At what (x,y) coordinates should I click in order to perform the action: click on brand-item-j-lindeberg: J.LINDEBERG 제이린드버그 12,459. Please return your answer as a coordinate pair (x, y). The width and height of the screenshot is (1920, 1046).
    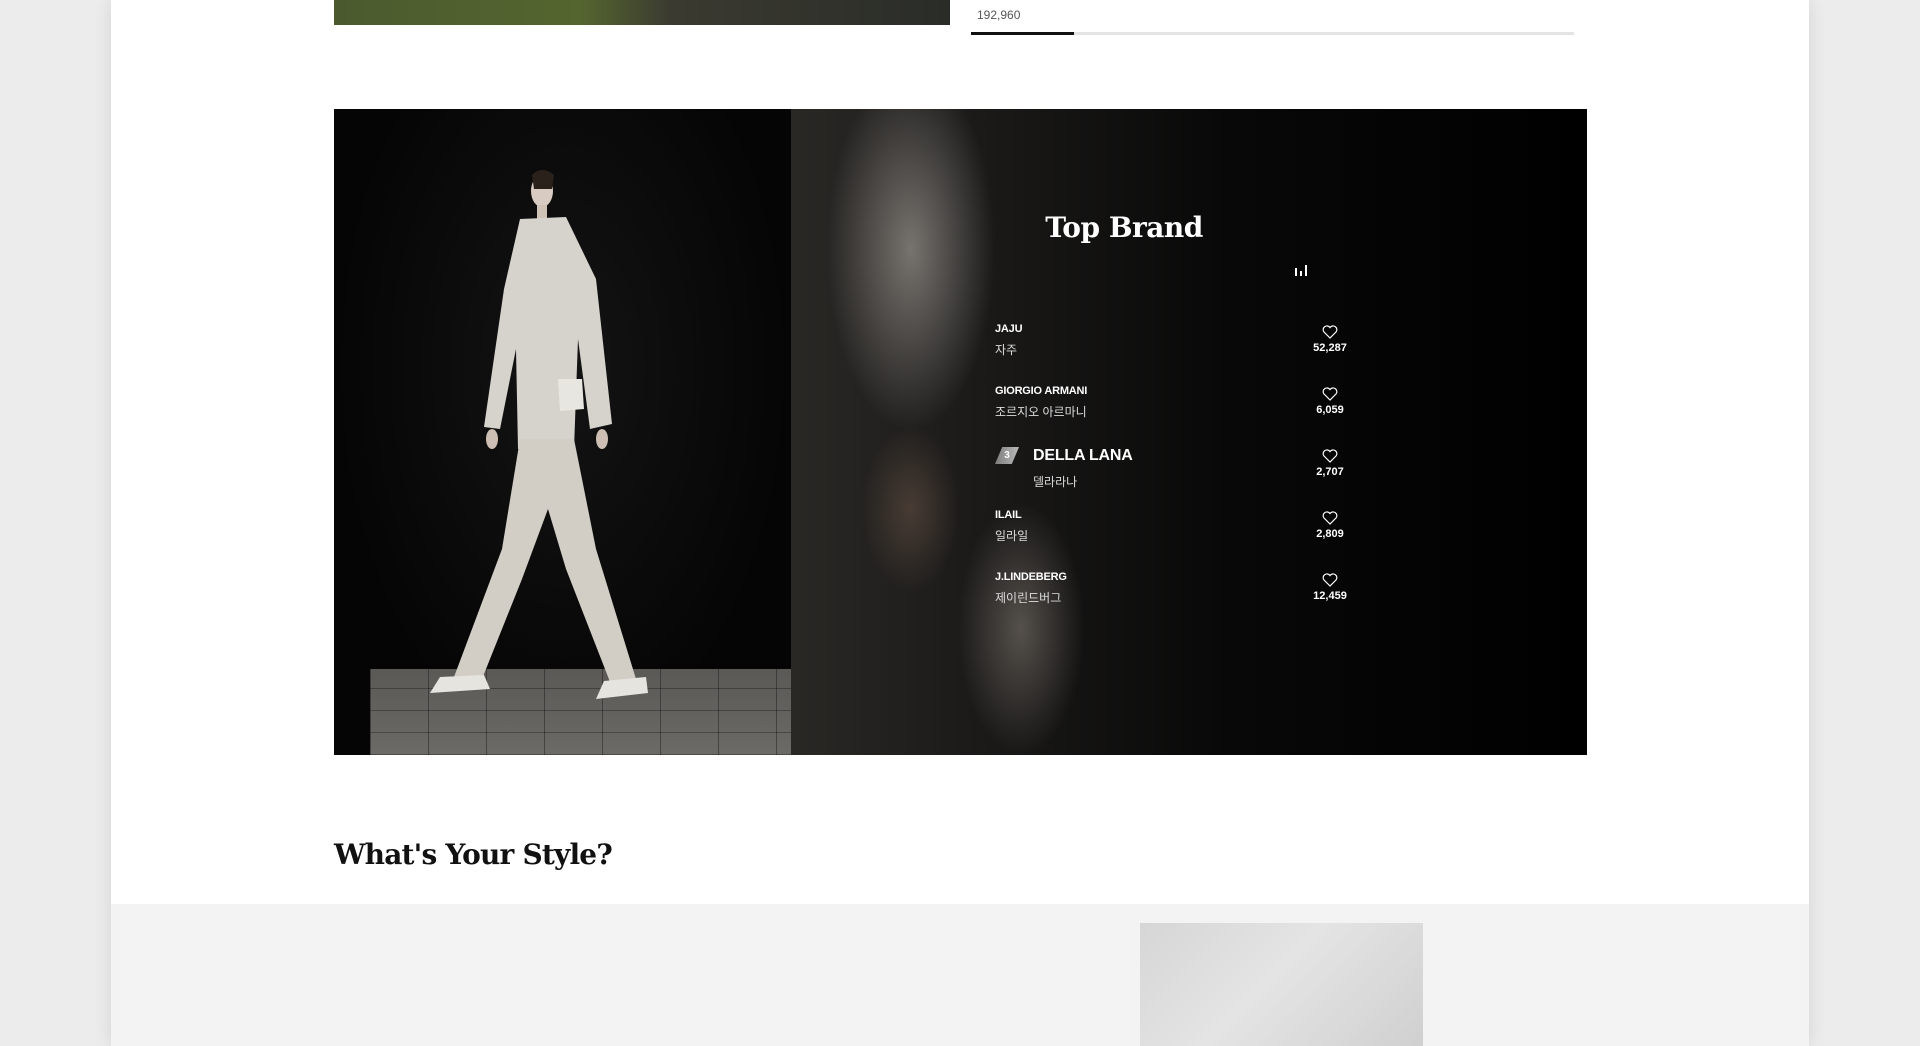
    Looking at the image, I should click on (1175, 600).